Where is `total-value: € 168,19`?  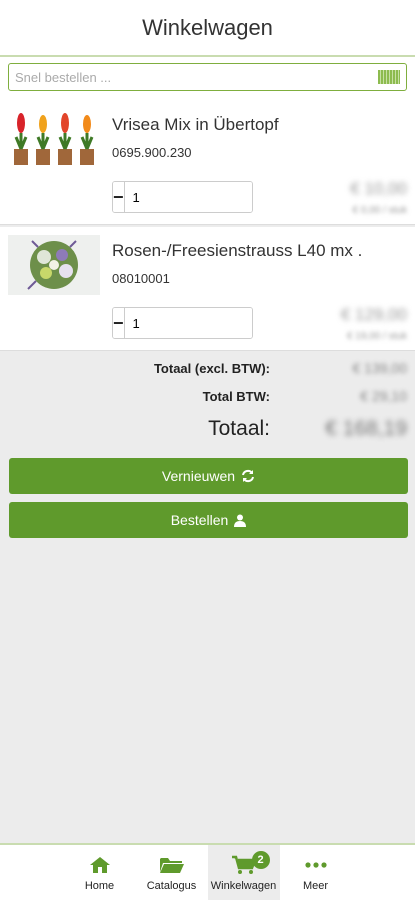
total-value: € 168,19 is located at coordinates (366, 428).